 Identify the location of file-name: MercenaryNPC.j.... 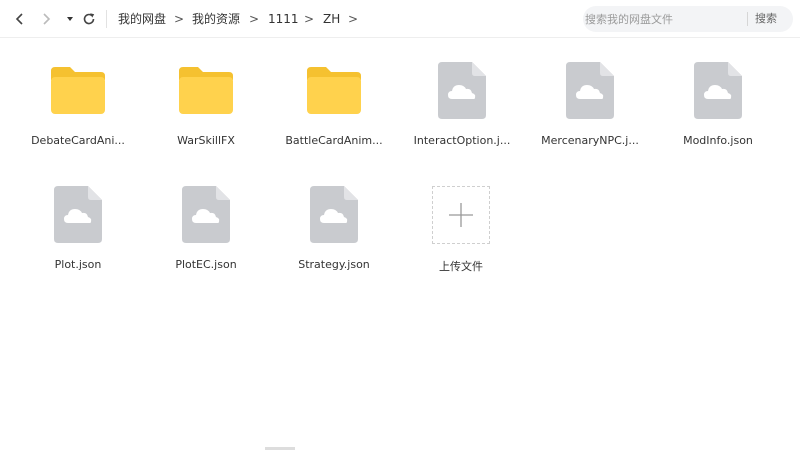
(590, 140).